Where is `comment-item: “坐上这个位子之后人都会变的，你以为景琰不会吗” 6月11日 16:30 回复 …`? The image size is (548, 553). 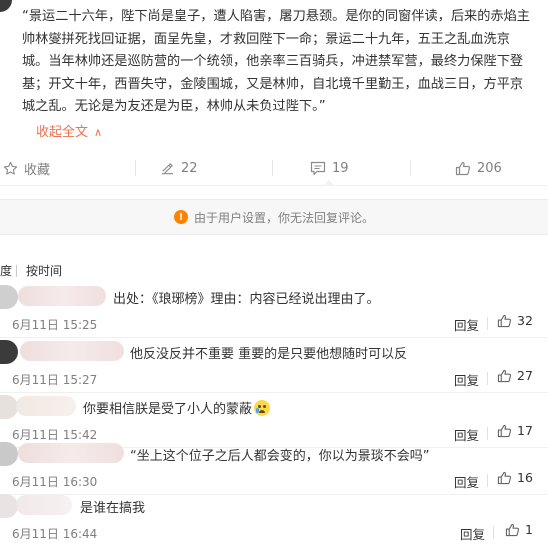 comment-item: “坐上这个位子之后人都会变的，你以为景琰不会吗” 6月11日 16:30 回复 … is located at coordinates (274, 467).